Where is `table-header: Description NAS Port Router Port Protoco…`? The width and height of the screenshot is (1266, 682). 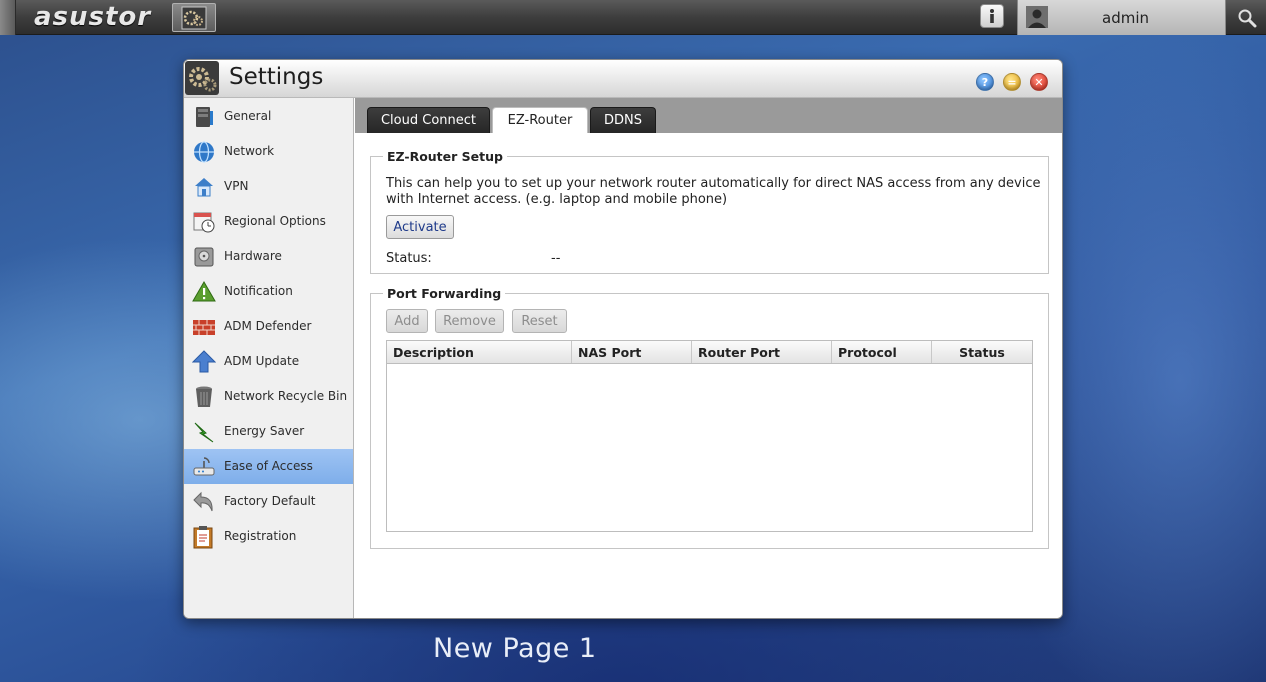
table-header: Description NAS Port Router Port Protoco… is located at coordinates (709, 352).